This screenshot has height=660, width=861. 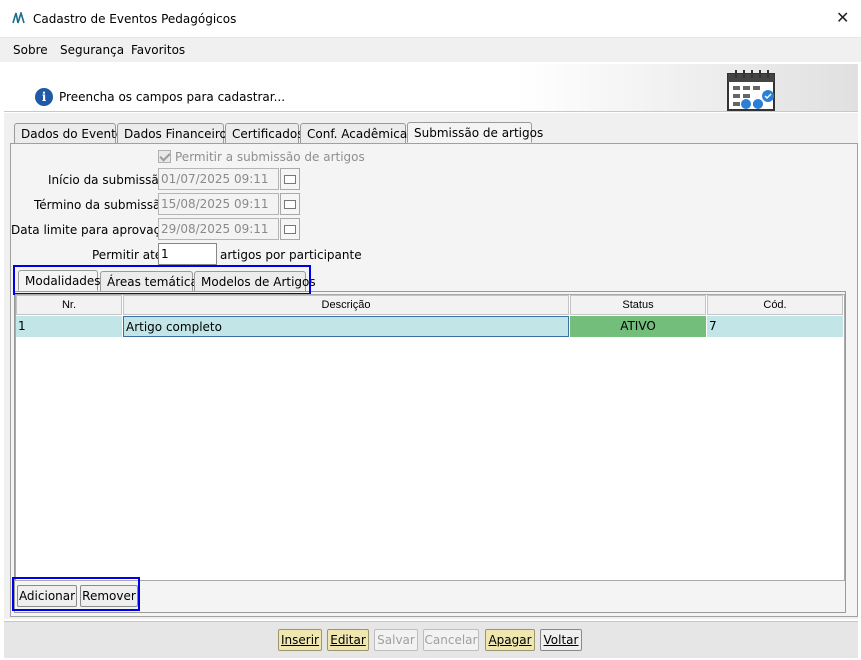 What do you see at coordinates (76, 594) in the screenshot?
I see `list-buttons-highlight` at bounding box center [76, 594].